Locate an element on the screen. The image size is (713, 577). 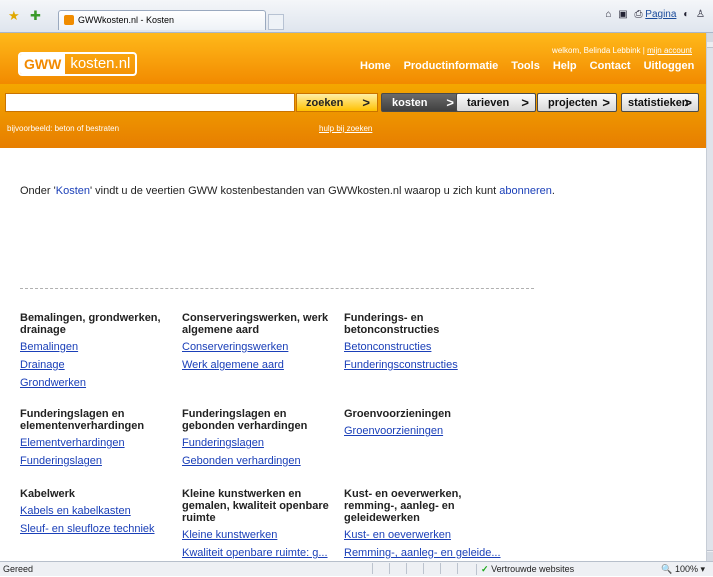
nav-tools: Tools is located at coordinates (525, 66).